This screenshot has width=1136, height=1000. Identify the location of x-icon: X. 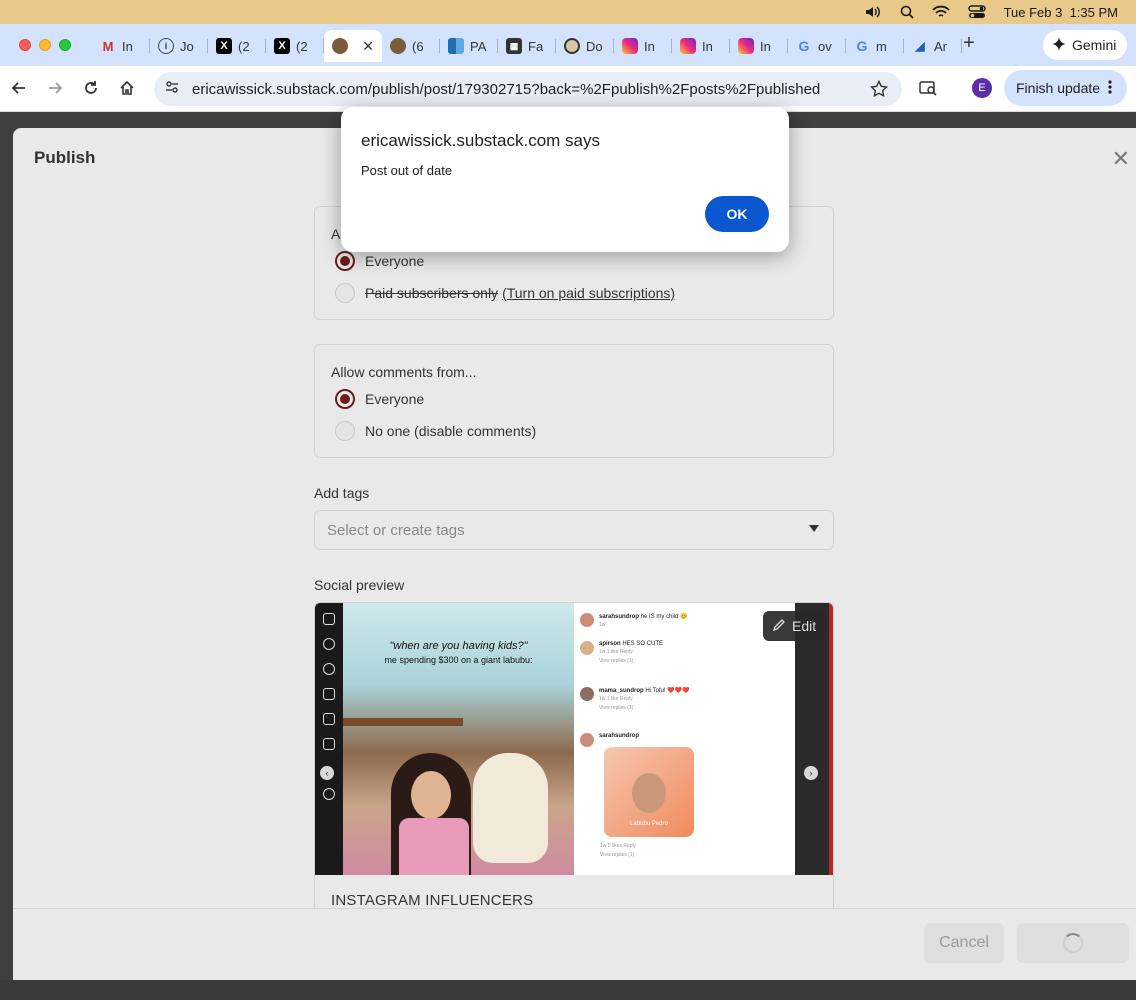
(282, 46).